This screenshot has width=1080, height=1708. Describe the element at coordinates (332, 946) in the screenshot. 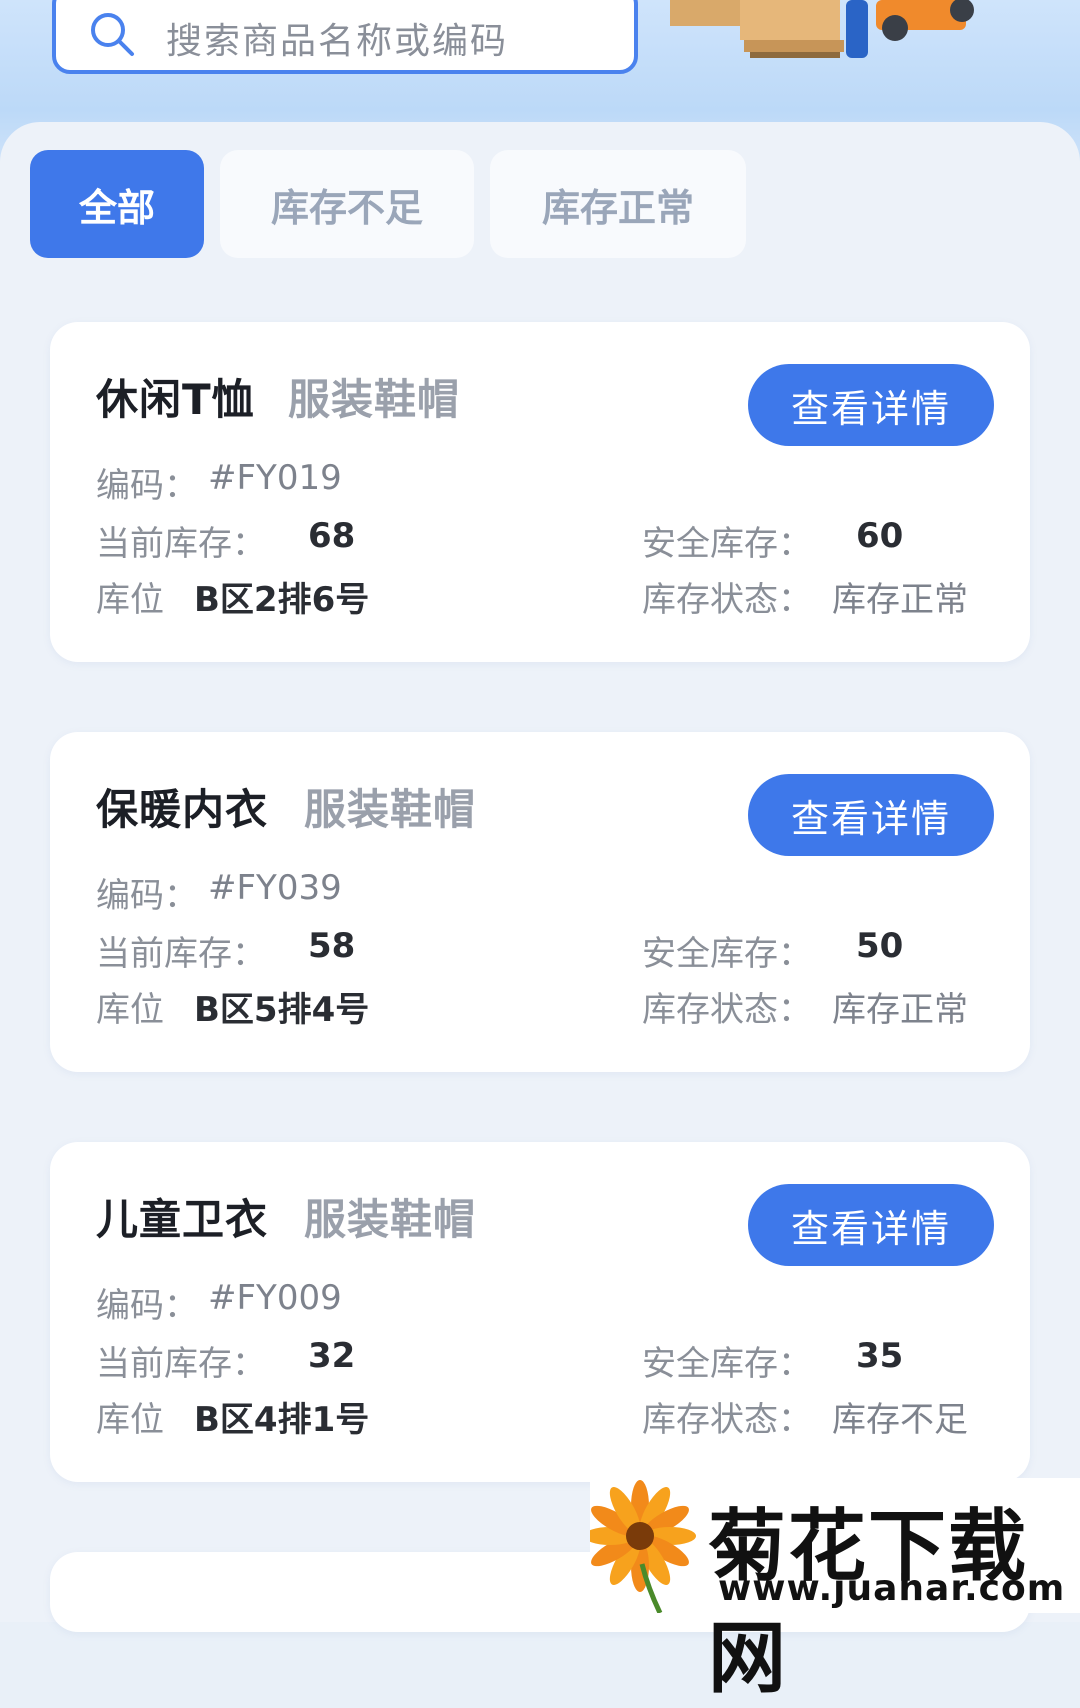

I see `current-stock-value: 58` at that location.